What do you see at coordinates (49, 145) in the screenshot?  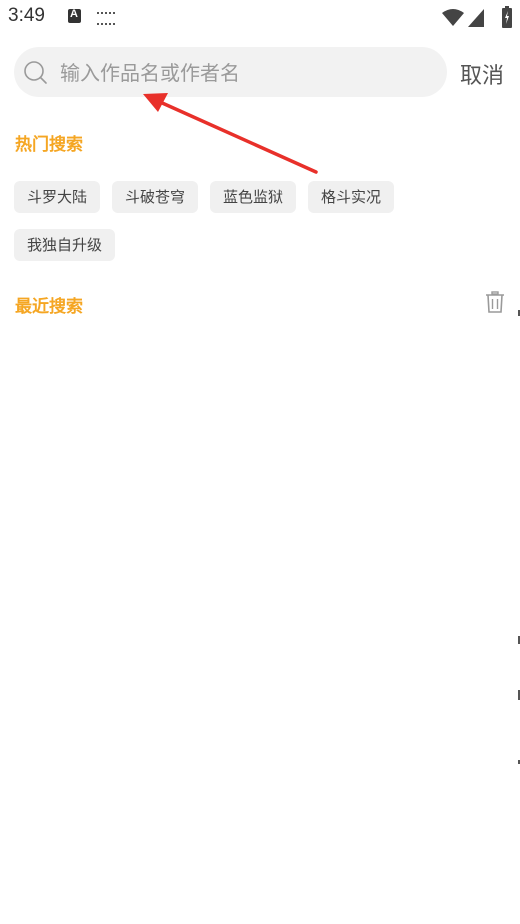 I see `hot-search-title: 热门搜索` at bounding box center [49, 145].